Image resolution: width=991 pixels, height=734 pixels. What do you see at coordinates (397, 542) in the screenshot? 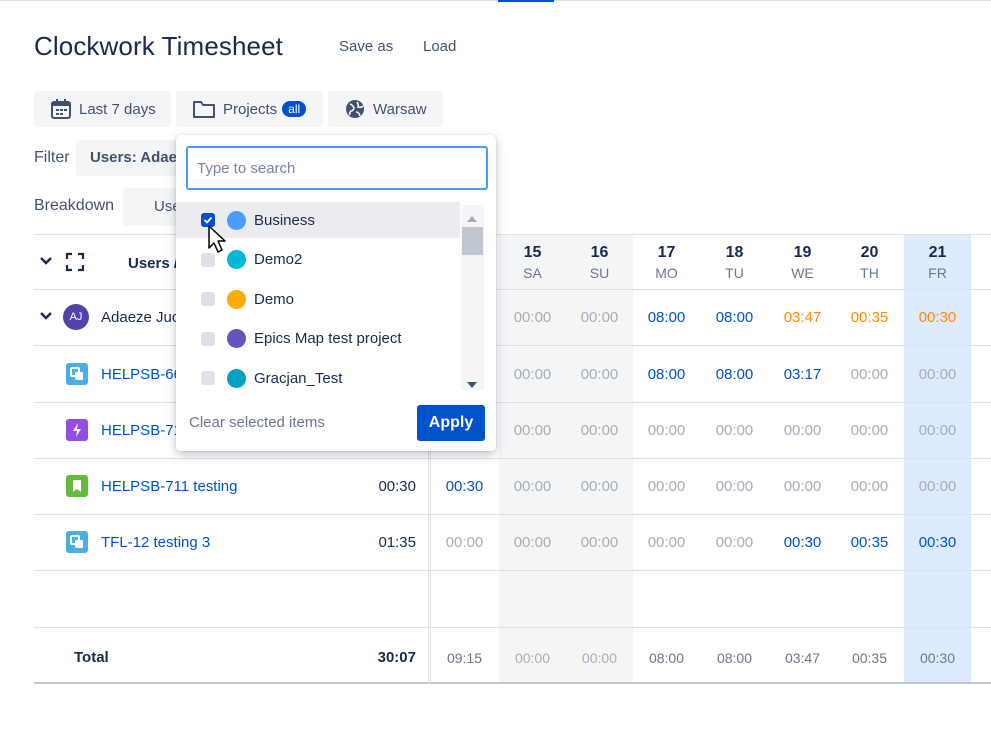
I see `row-total: 01:35` at bounding box center [397, 542].